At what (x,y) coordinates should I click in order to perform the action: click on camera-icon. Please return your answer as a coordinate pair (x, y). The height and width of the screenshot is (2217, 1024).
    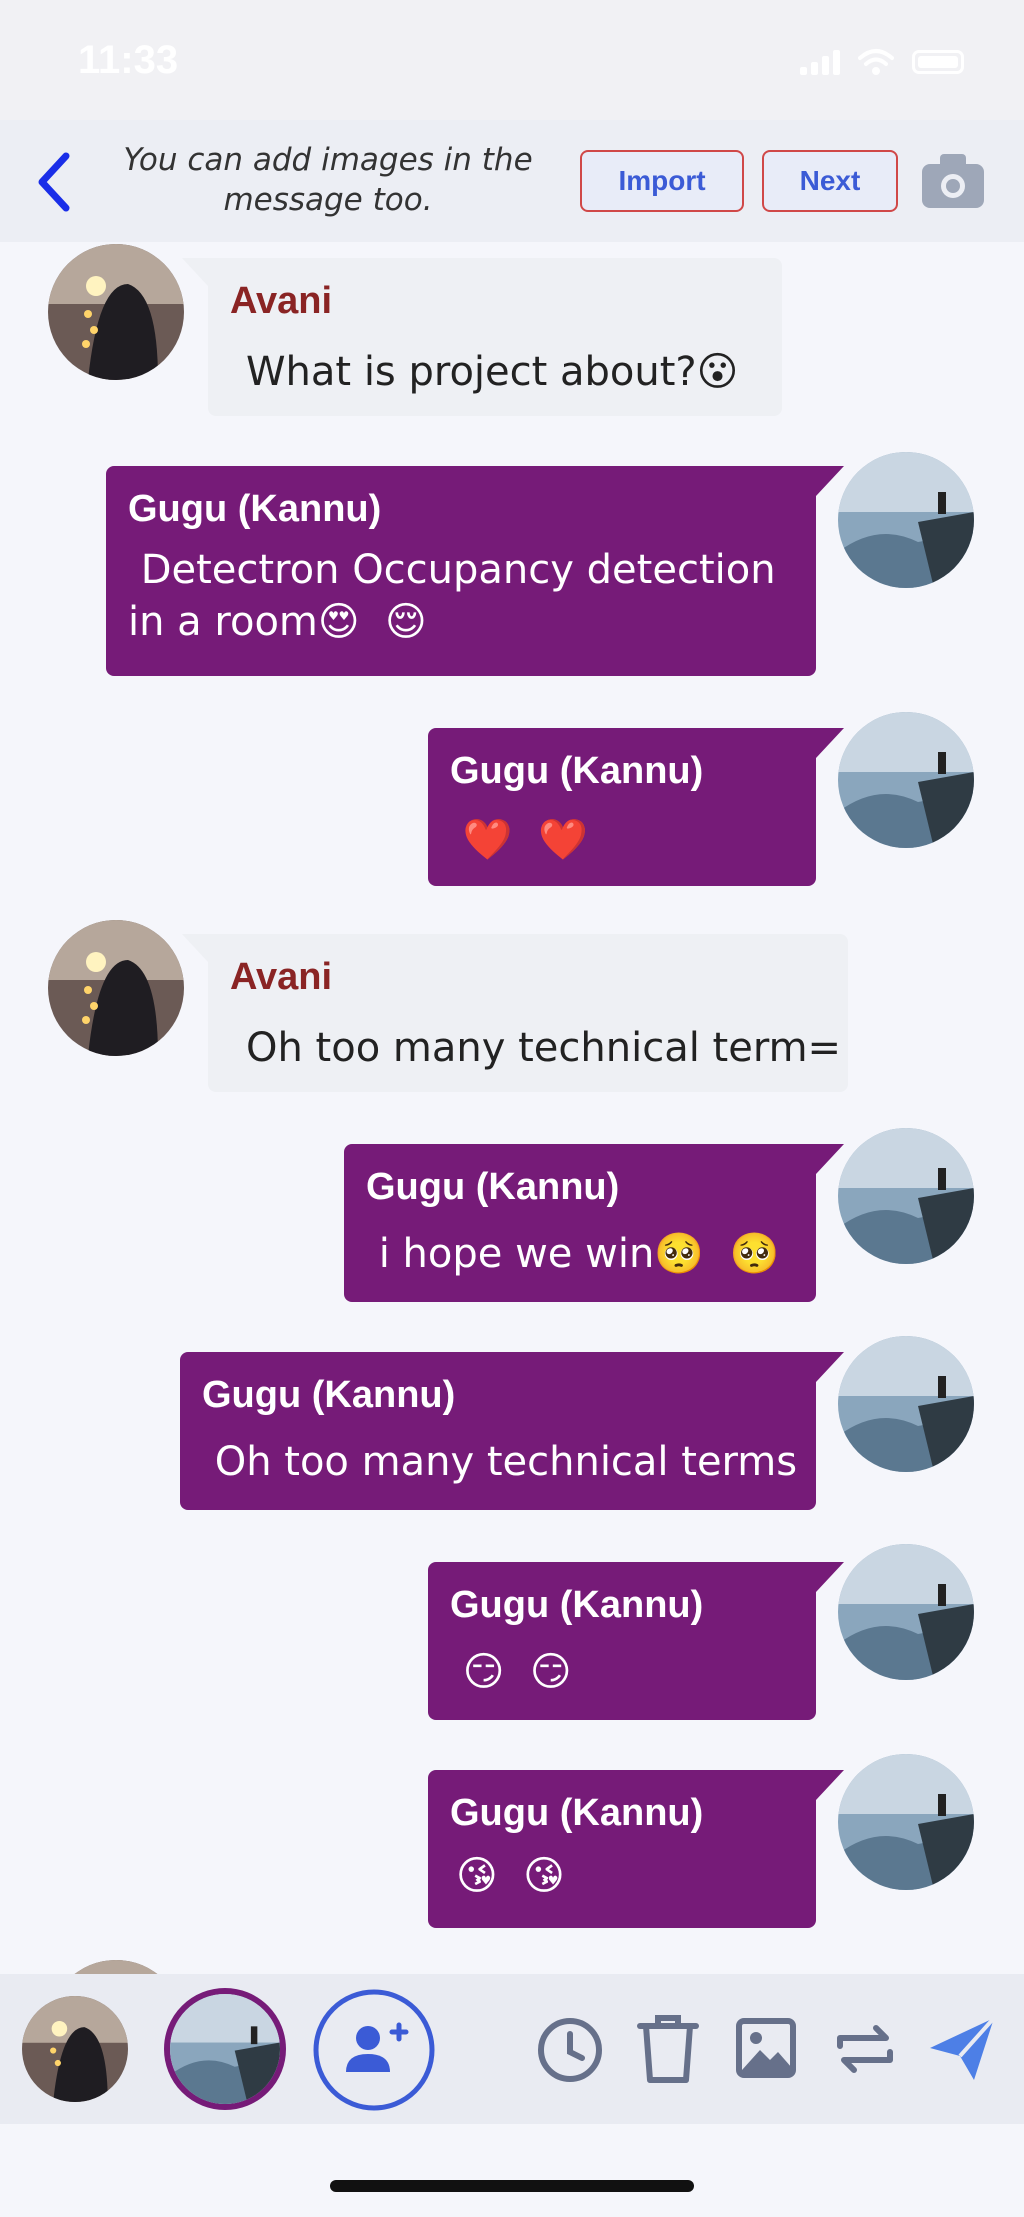
    Looking at the image, I should click on (953, 181).